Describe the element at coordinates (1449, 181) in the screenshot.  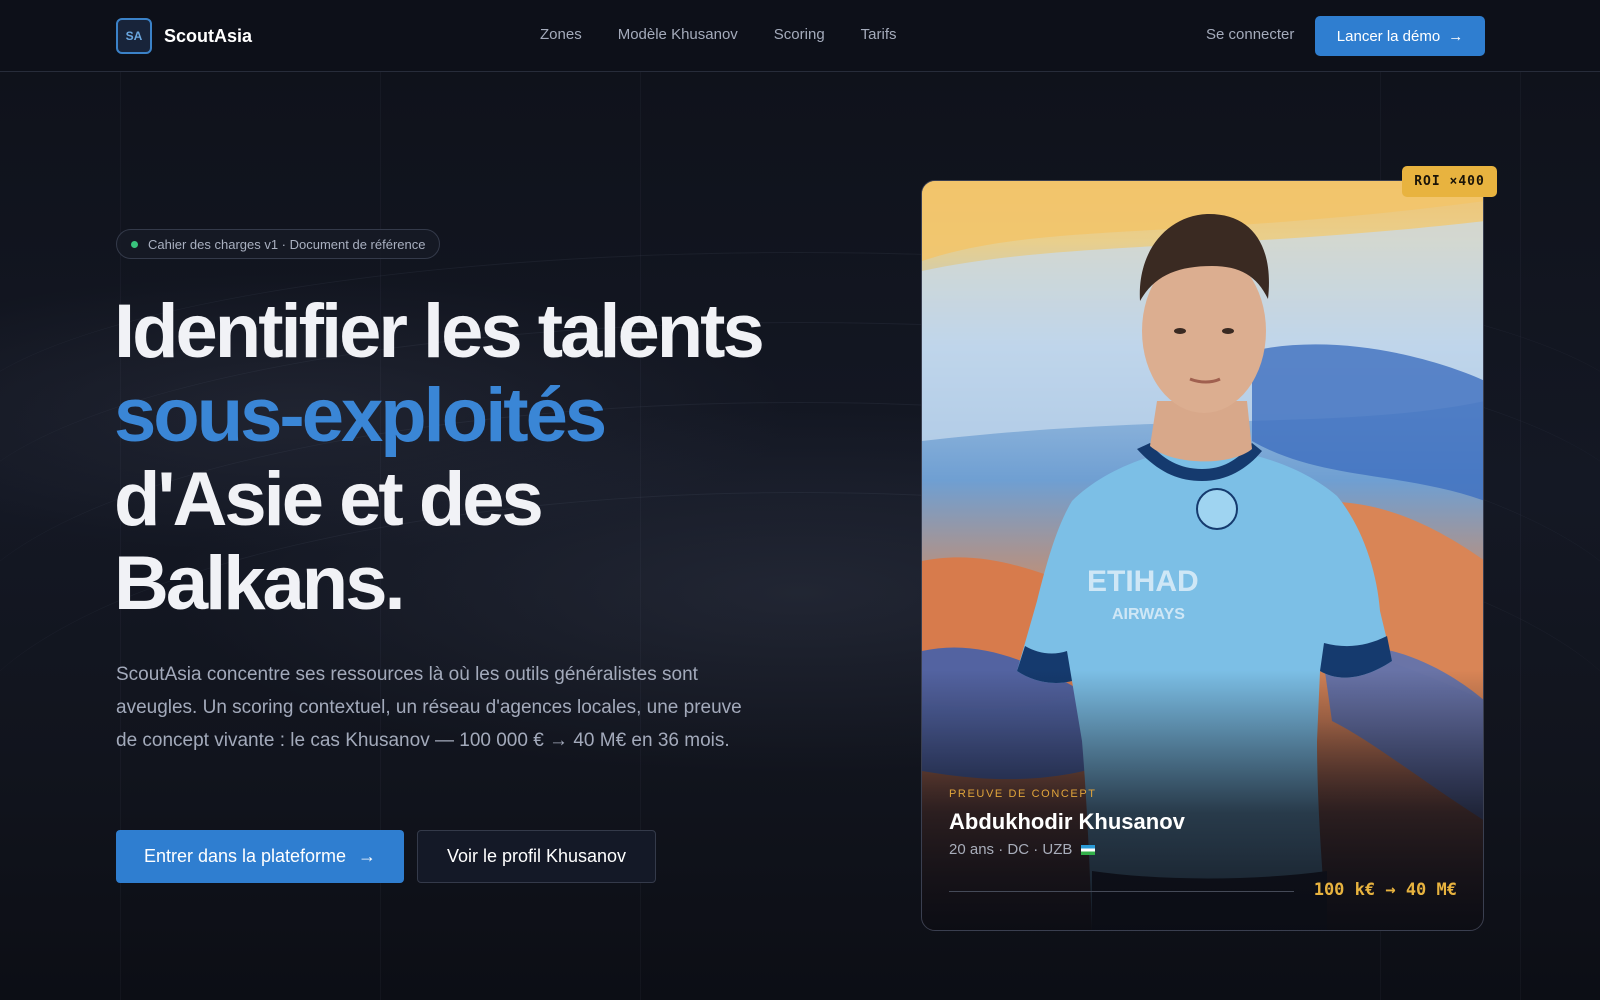
I see `roi-badge: ROI ×400` at that location.